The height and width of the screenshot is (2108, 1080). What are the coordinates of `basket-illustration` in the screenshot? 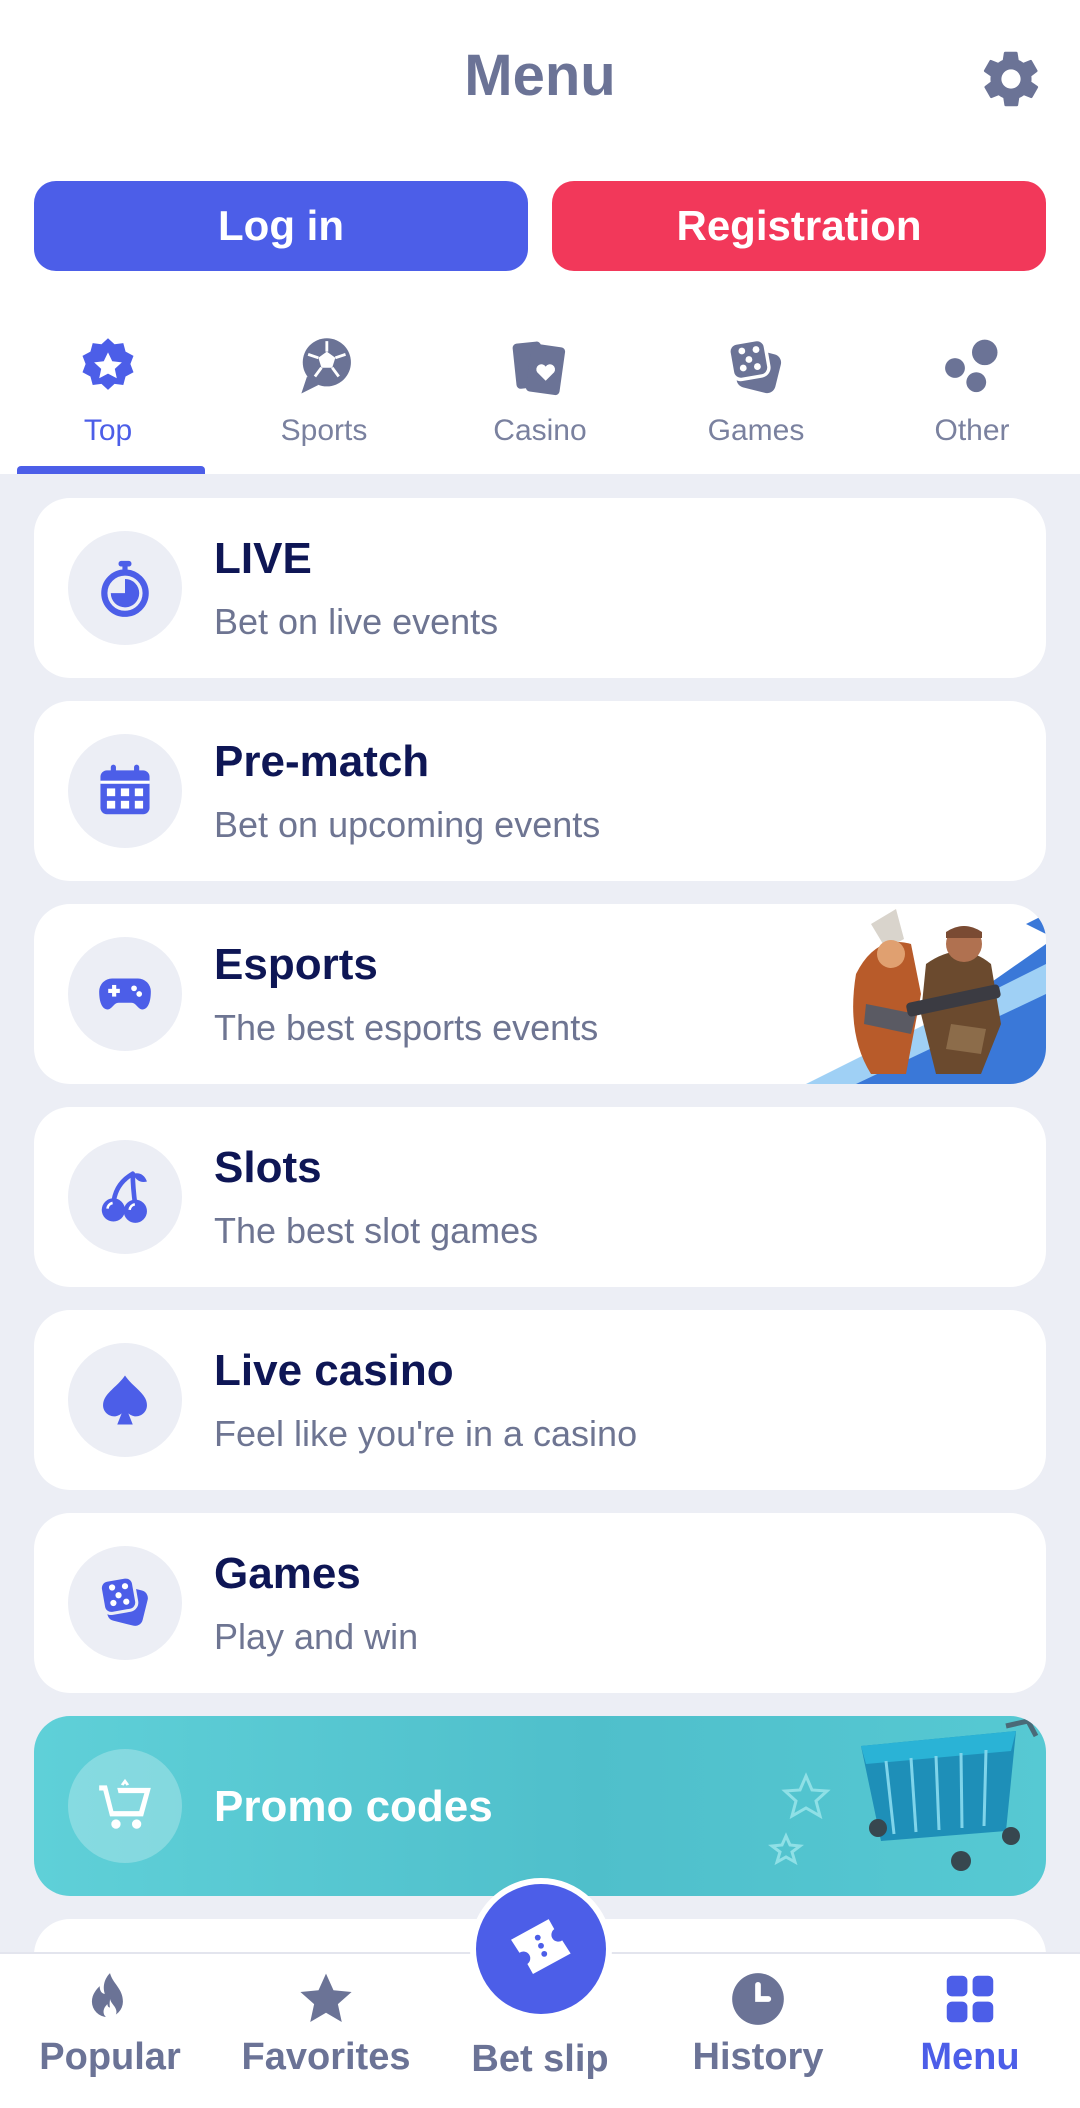 It's located at (903, 1794).